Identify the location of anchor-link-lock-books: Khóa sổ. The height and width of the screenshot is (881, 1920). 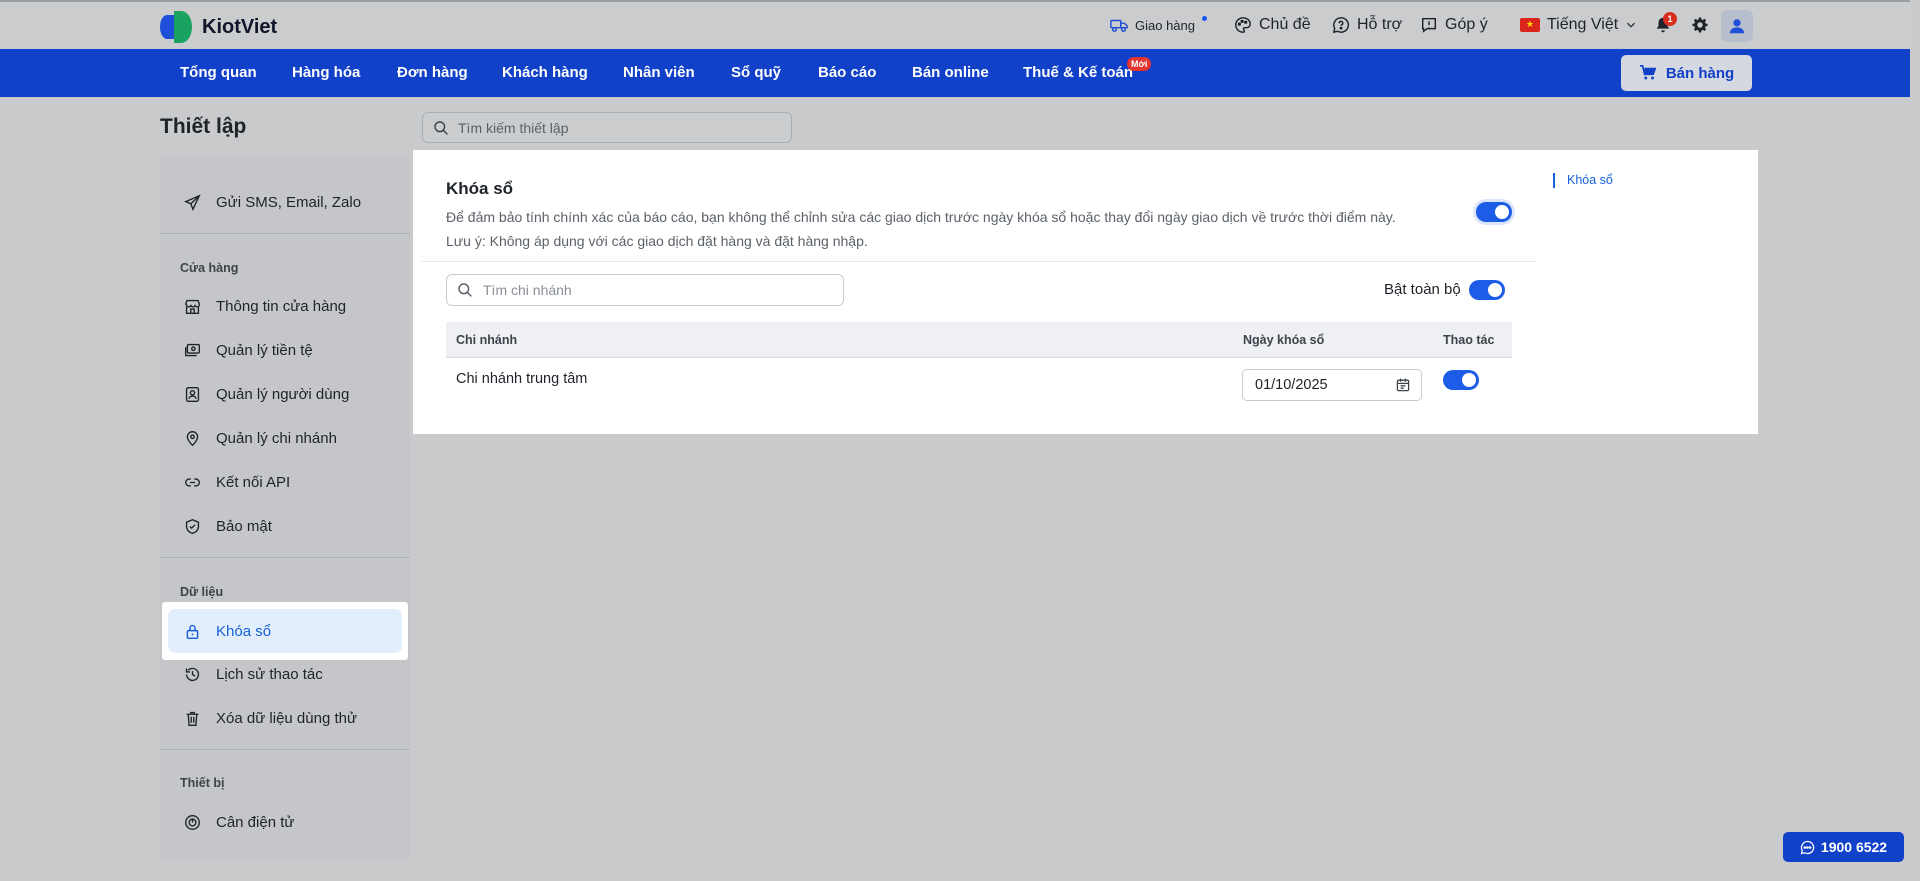
(1590, 180).